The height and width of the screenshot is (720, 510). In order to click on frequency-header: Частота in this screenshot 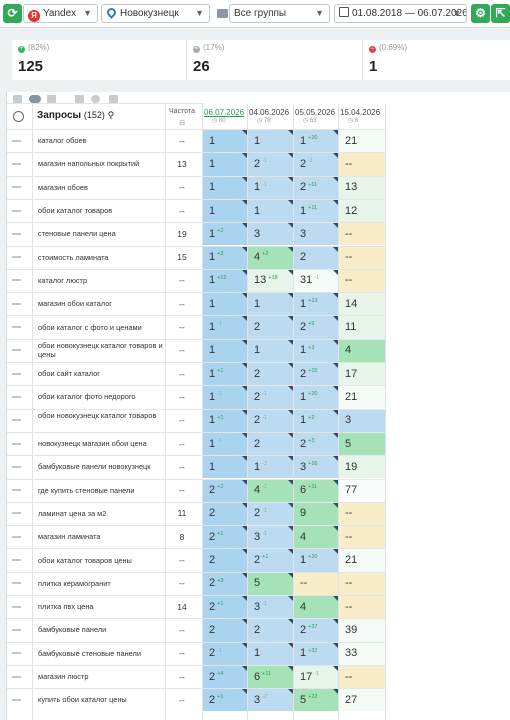, I will do `click(182, 111)`.